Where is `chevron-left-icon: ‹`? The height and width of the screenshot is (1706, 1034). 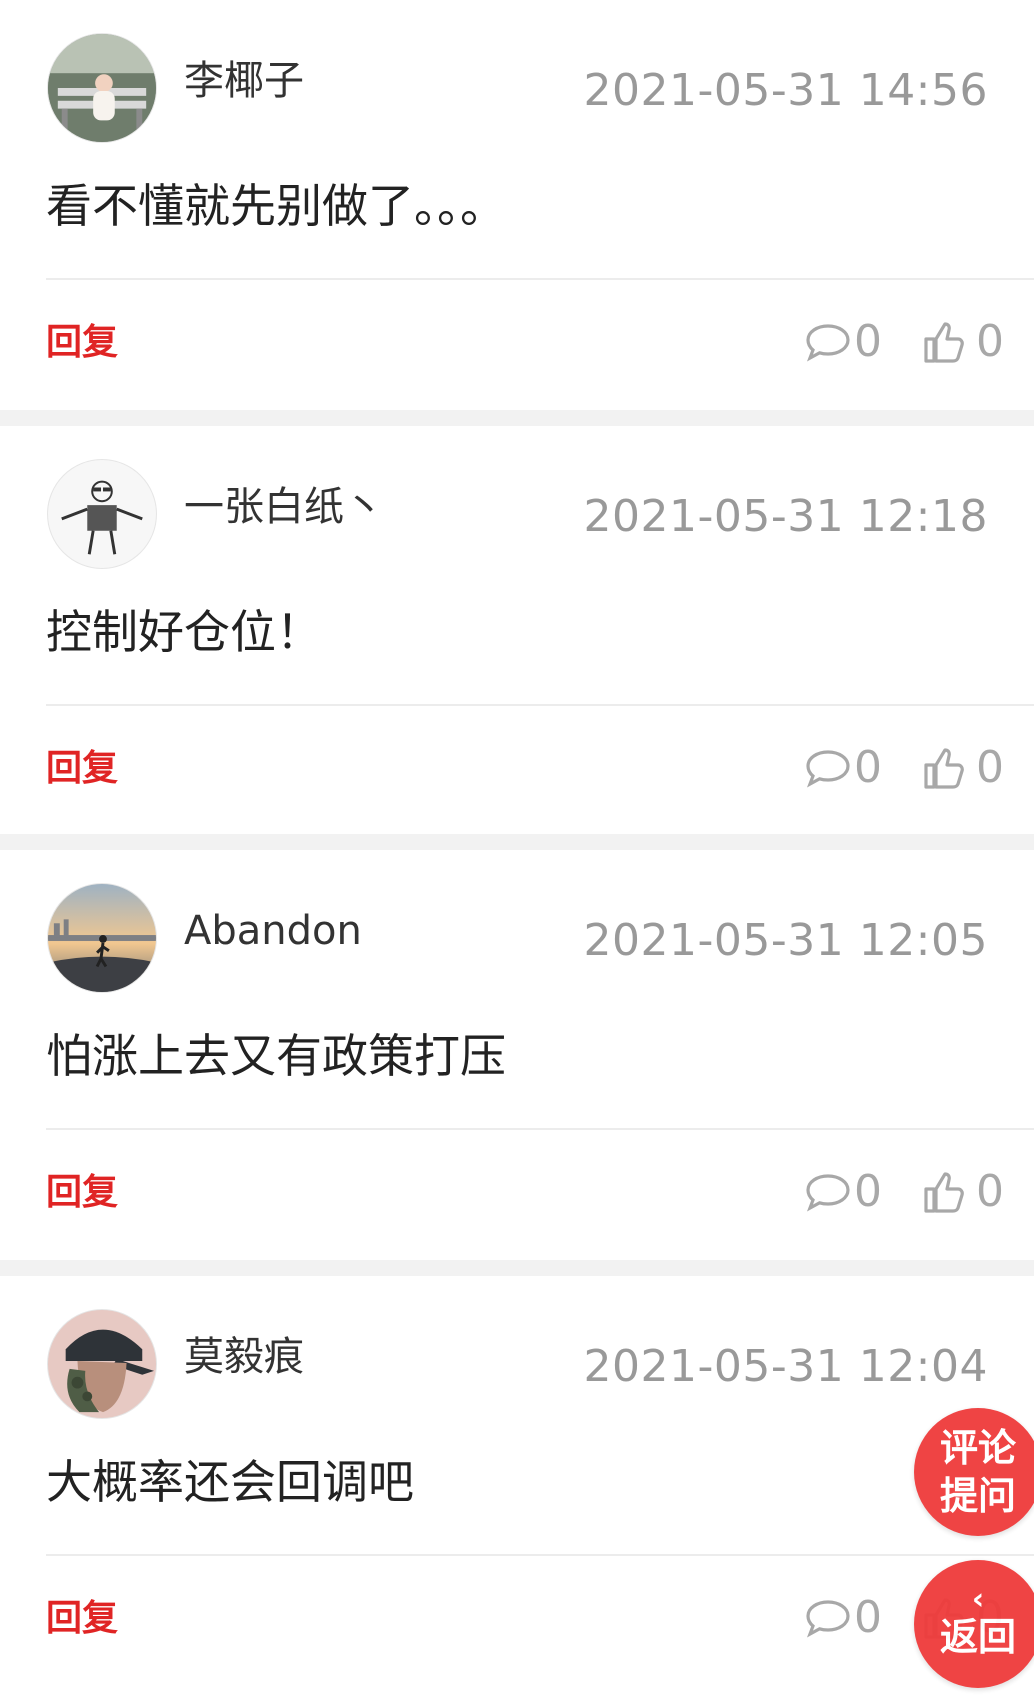
chevron-left-icon: ‹ is located at coordinates (978, 1599).